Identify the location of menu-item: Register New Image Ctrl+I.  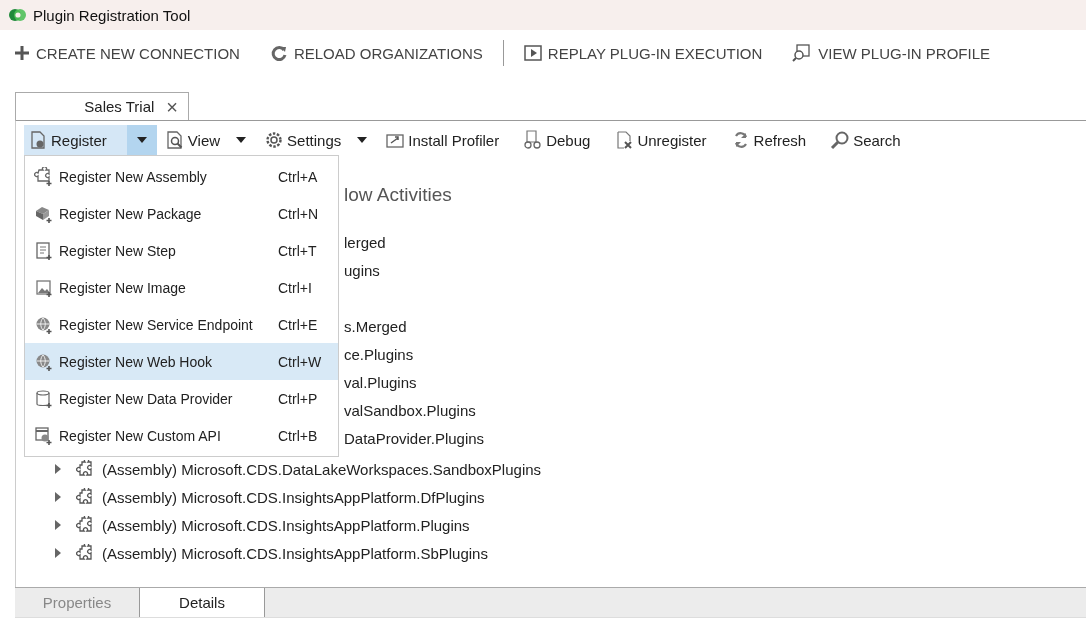
(181, 287).